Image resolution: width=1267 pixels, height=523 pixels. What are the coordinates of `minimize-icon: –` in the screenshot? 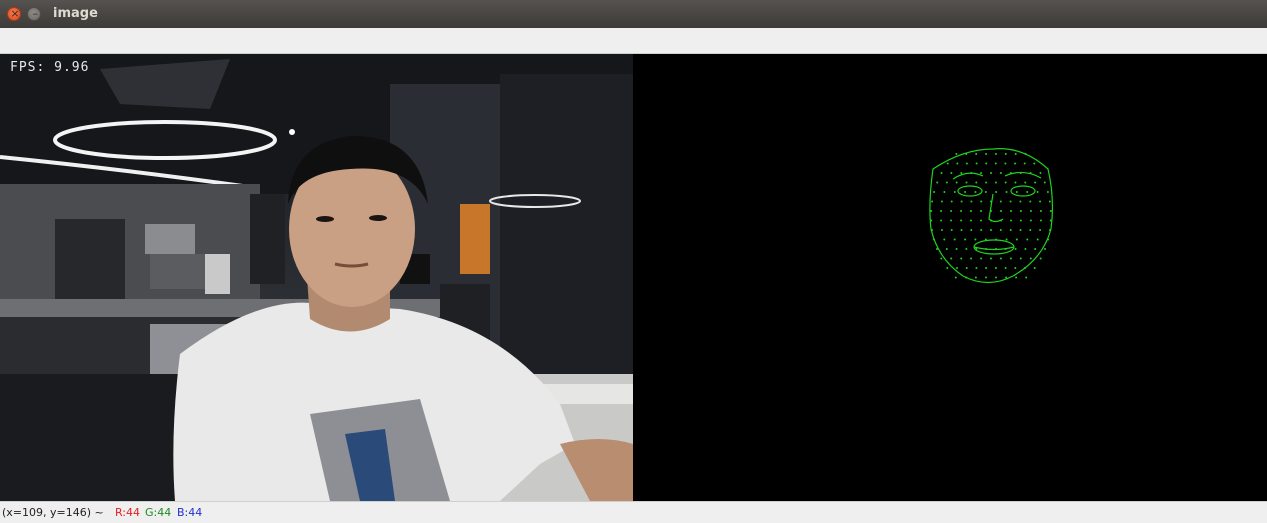 It's located at (34, 14).